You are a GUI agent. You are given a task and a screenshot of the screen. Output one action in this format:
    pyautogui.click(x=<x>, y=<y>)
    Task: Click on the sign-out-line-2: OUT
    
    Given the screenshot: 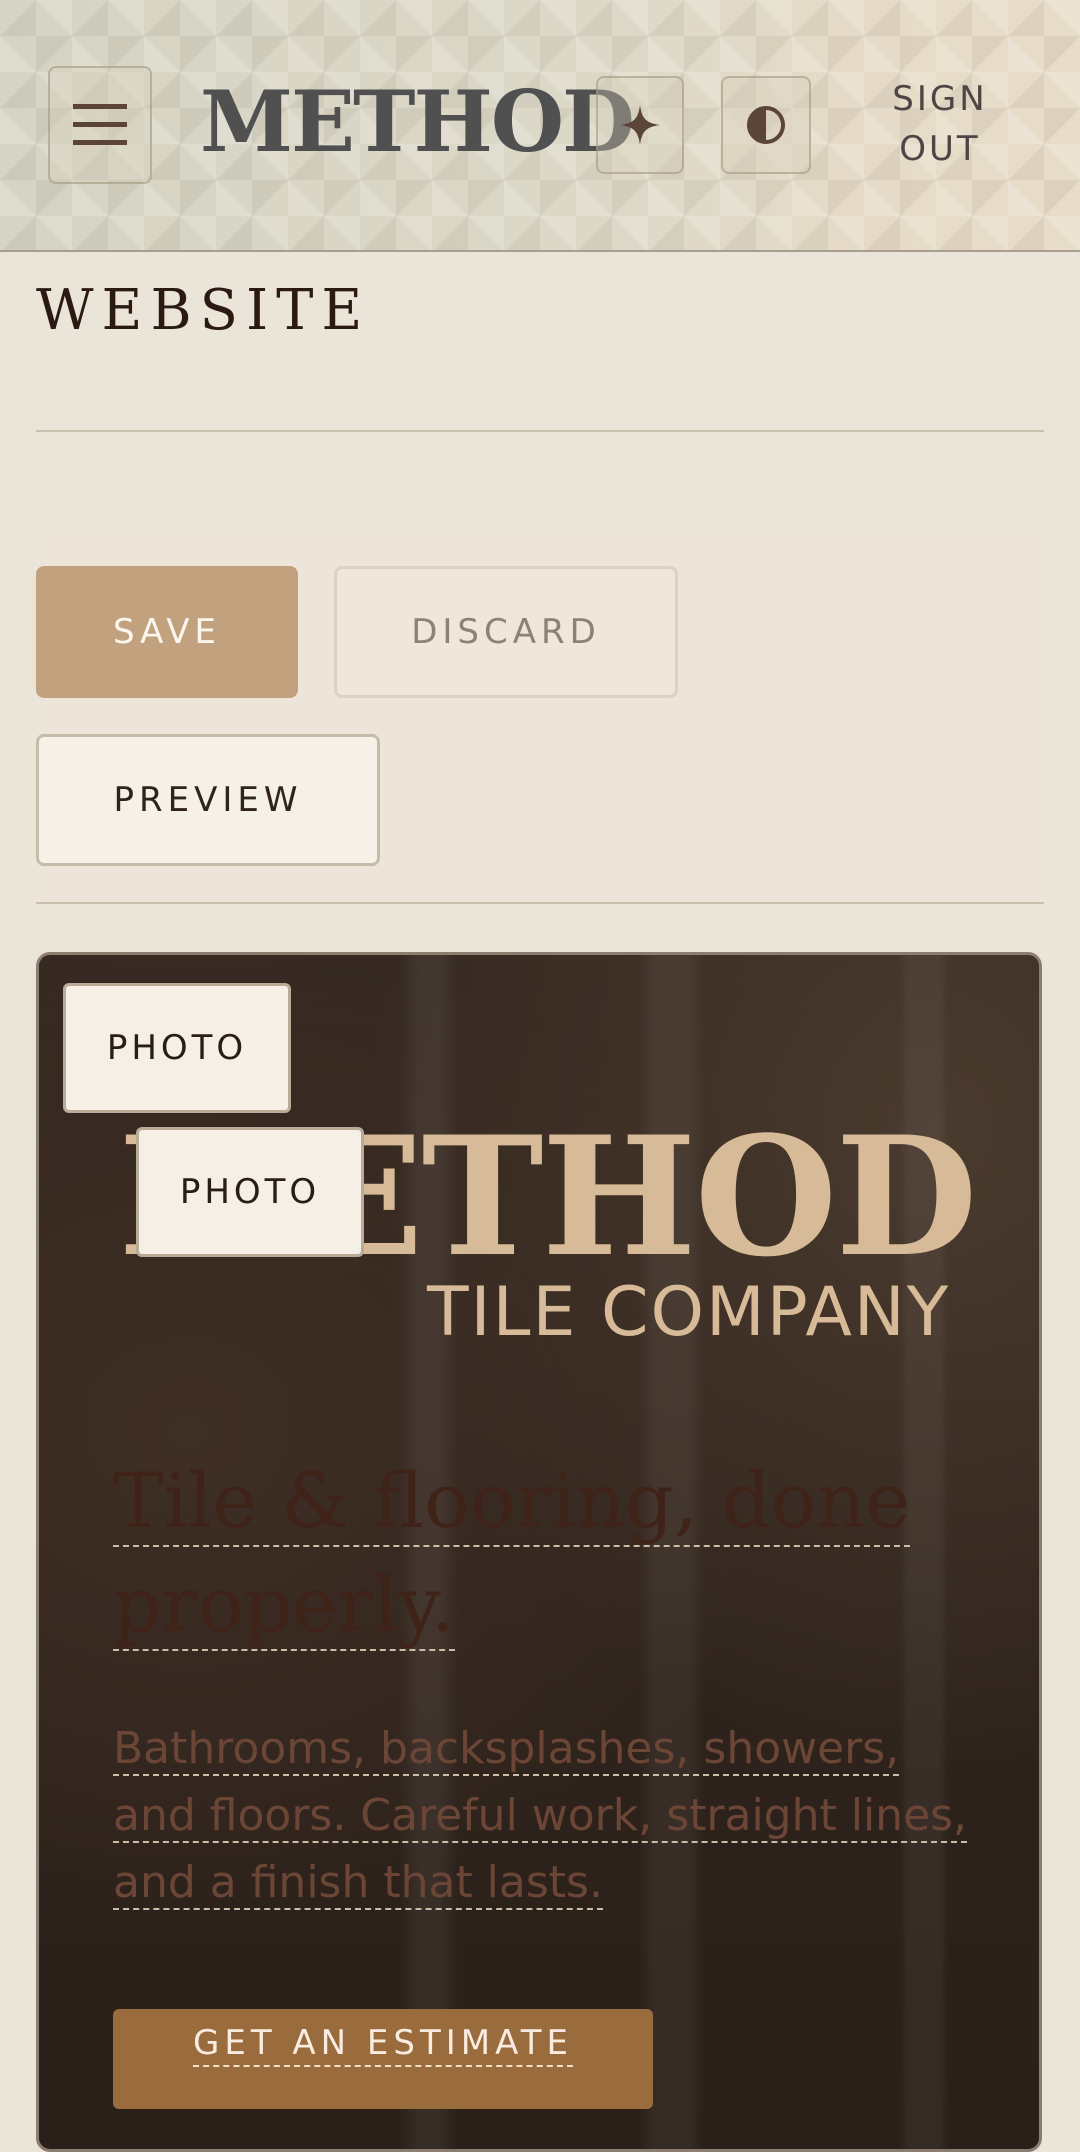 What is the action you would take?
    pyautogui.click(x=940, y=149)
    